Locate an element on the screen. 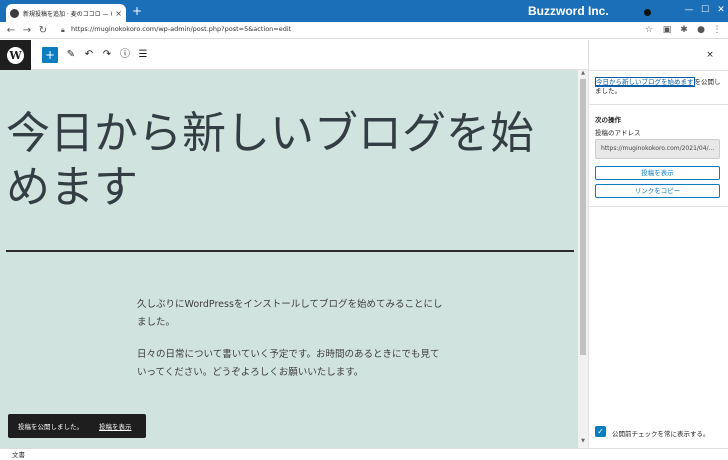  forward-arrow-icon: → is located at coordinates (27, 30).